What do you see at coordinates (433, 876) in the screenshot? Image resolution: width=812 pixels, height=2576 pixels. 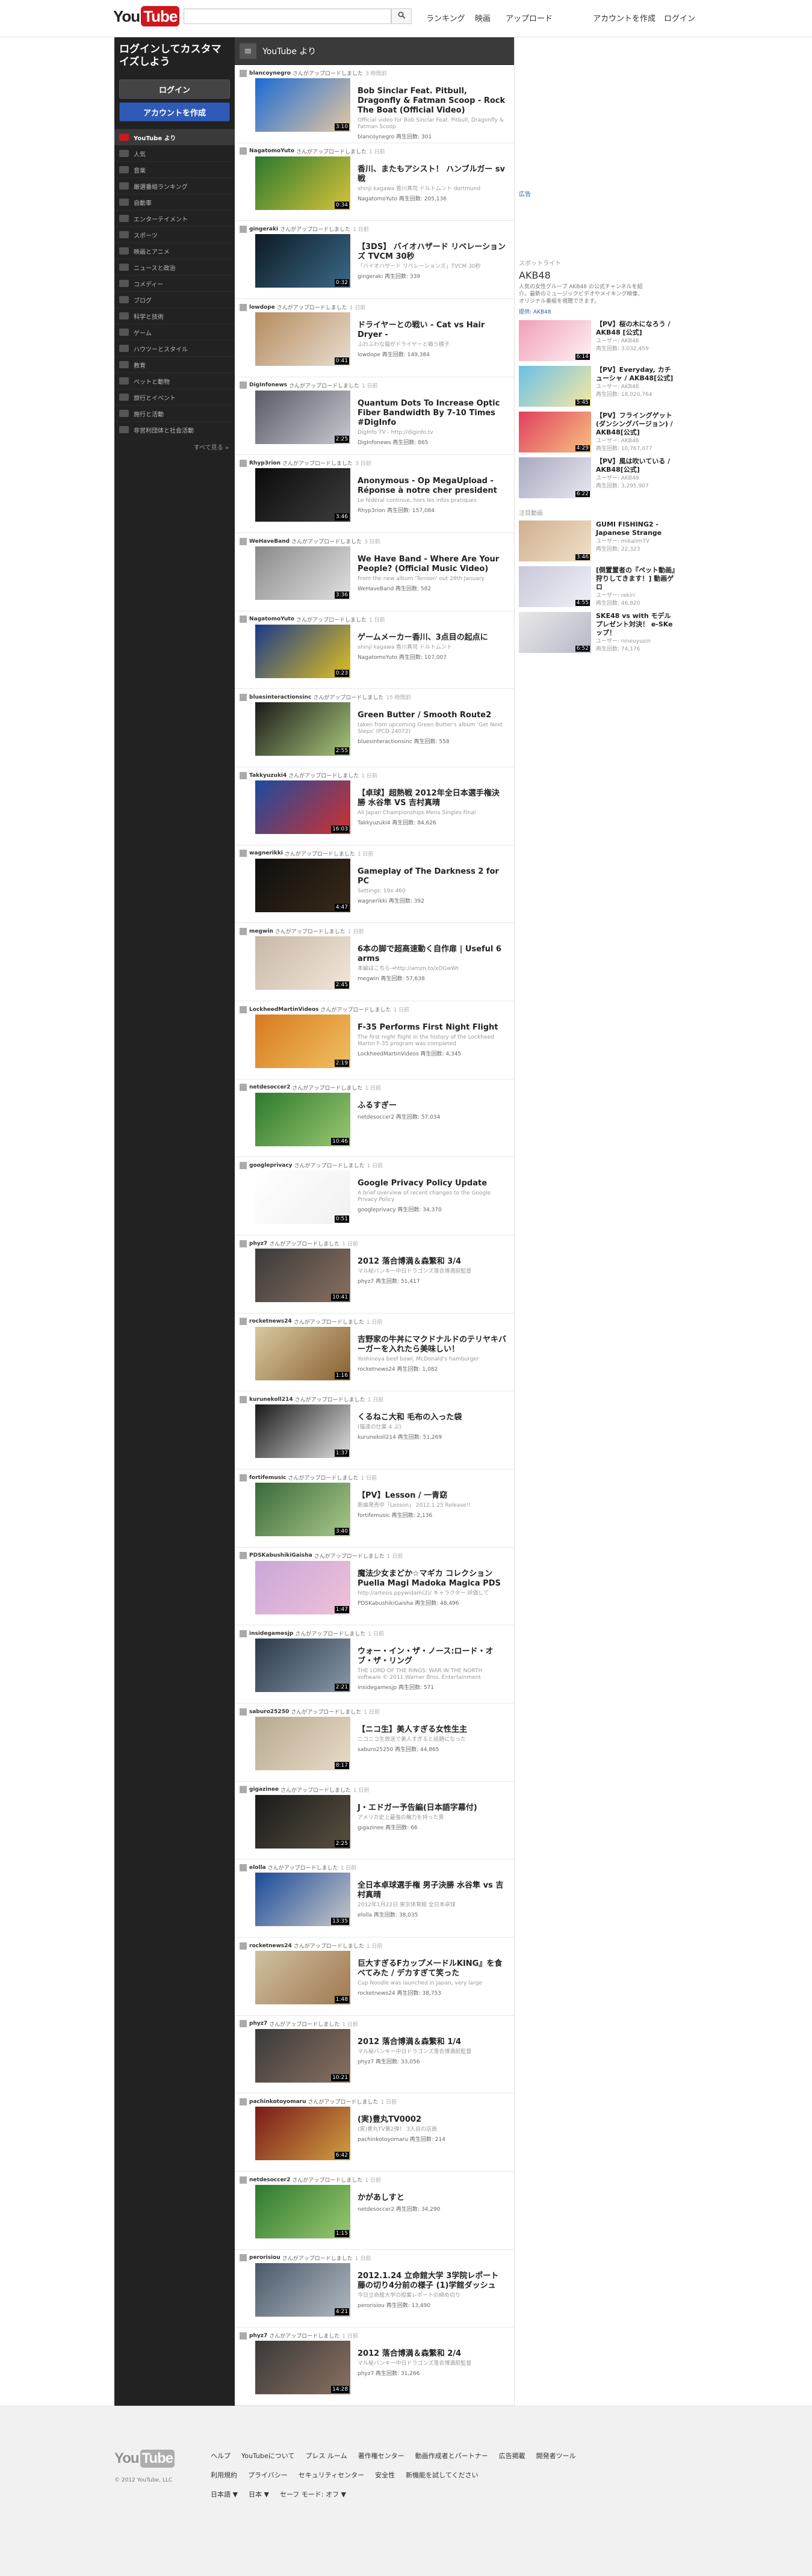 I see `video-title: Gameplay of The Darkness 2 for PC` at bounding box center [433, 876].